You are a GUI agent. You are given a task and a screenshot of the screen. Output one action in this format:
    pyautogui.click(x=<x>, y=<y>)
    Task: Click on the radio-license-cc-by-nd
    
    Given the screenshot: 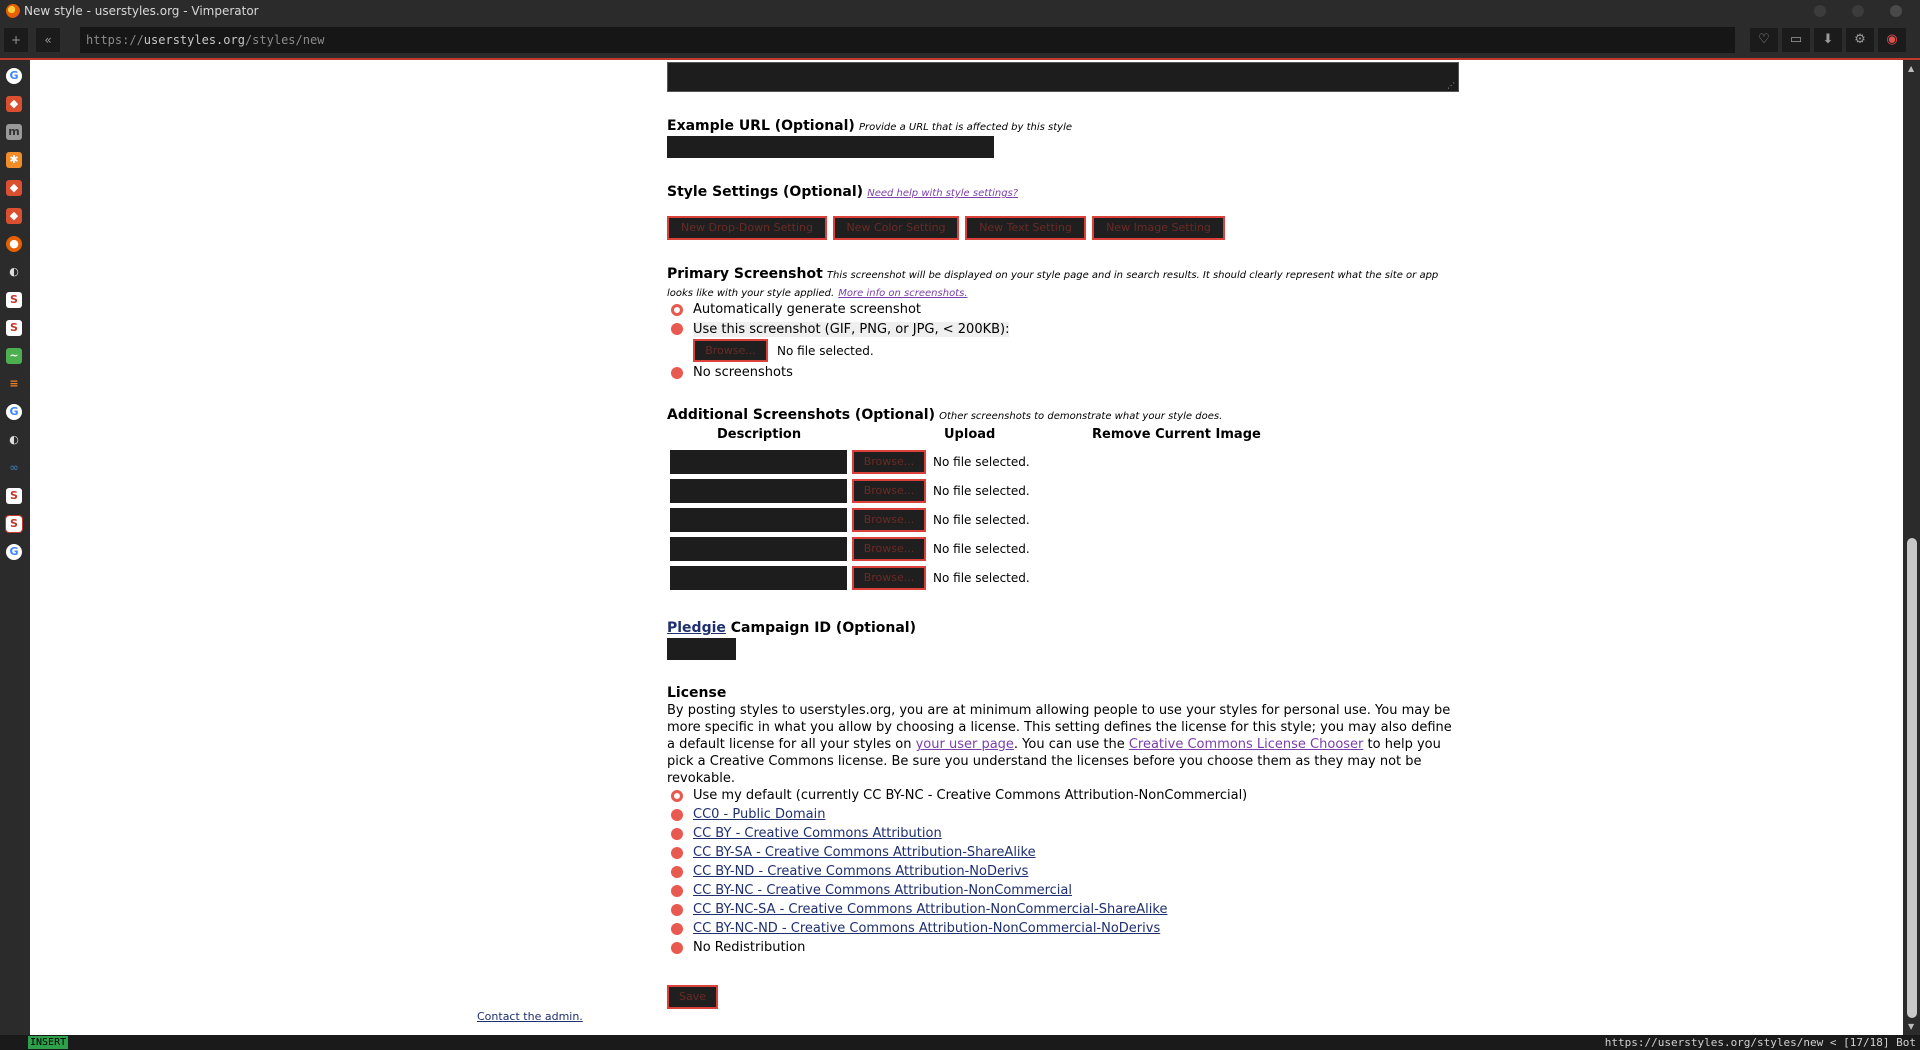 What is the action you would take?
    pyautogui.click(x=677, y=872)
    